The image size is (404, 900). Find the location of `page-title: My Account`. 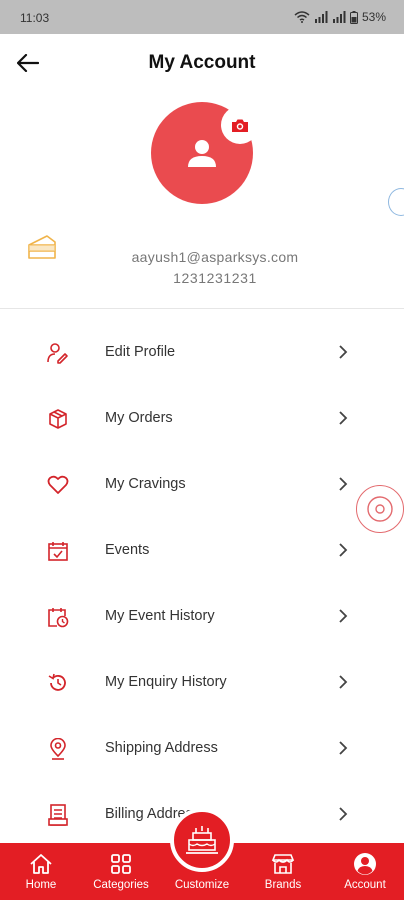

page-title: My Account is located at coordinates (202, 62).